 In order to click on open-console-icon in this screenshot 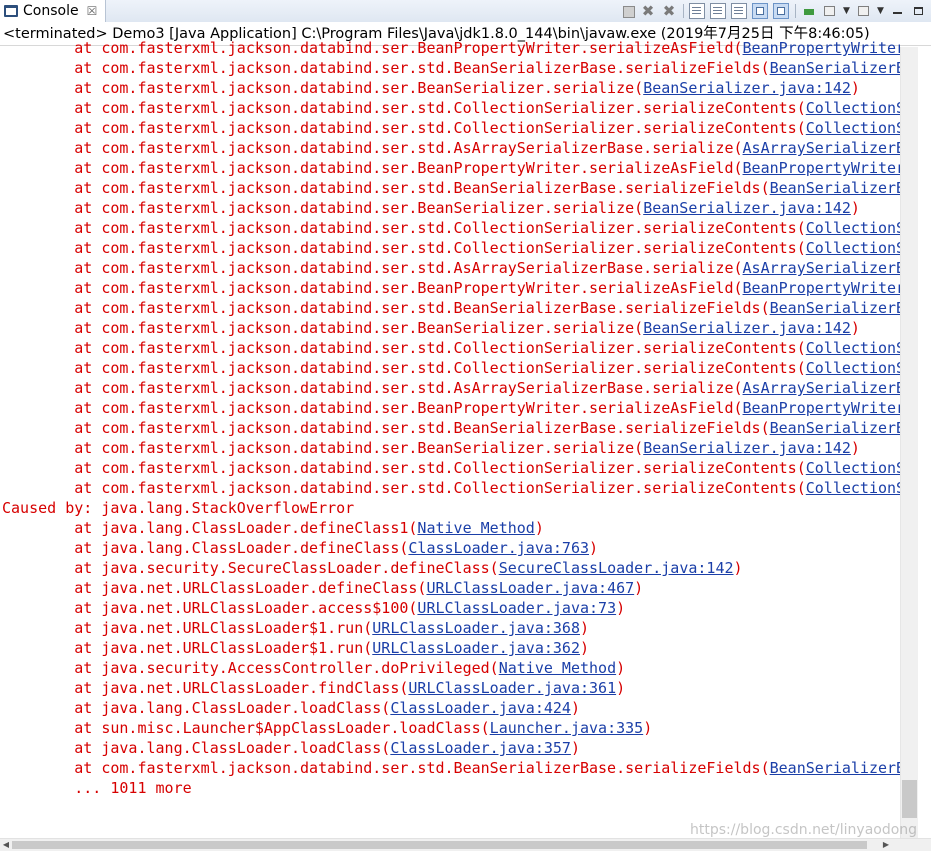, I will do `click(864, 11)`.